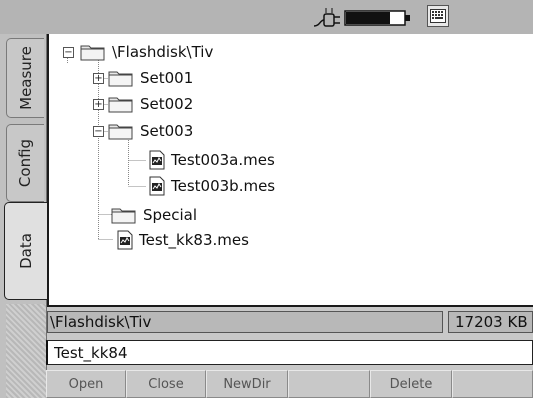 This screenshot has width=533, height=398. I want to click on tab-measure: Measure, so click(25, 78).